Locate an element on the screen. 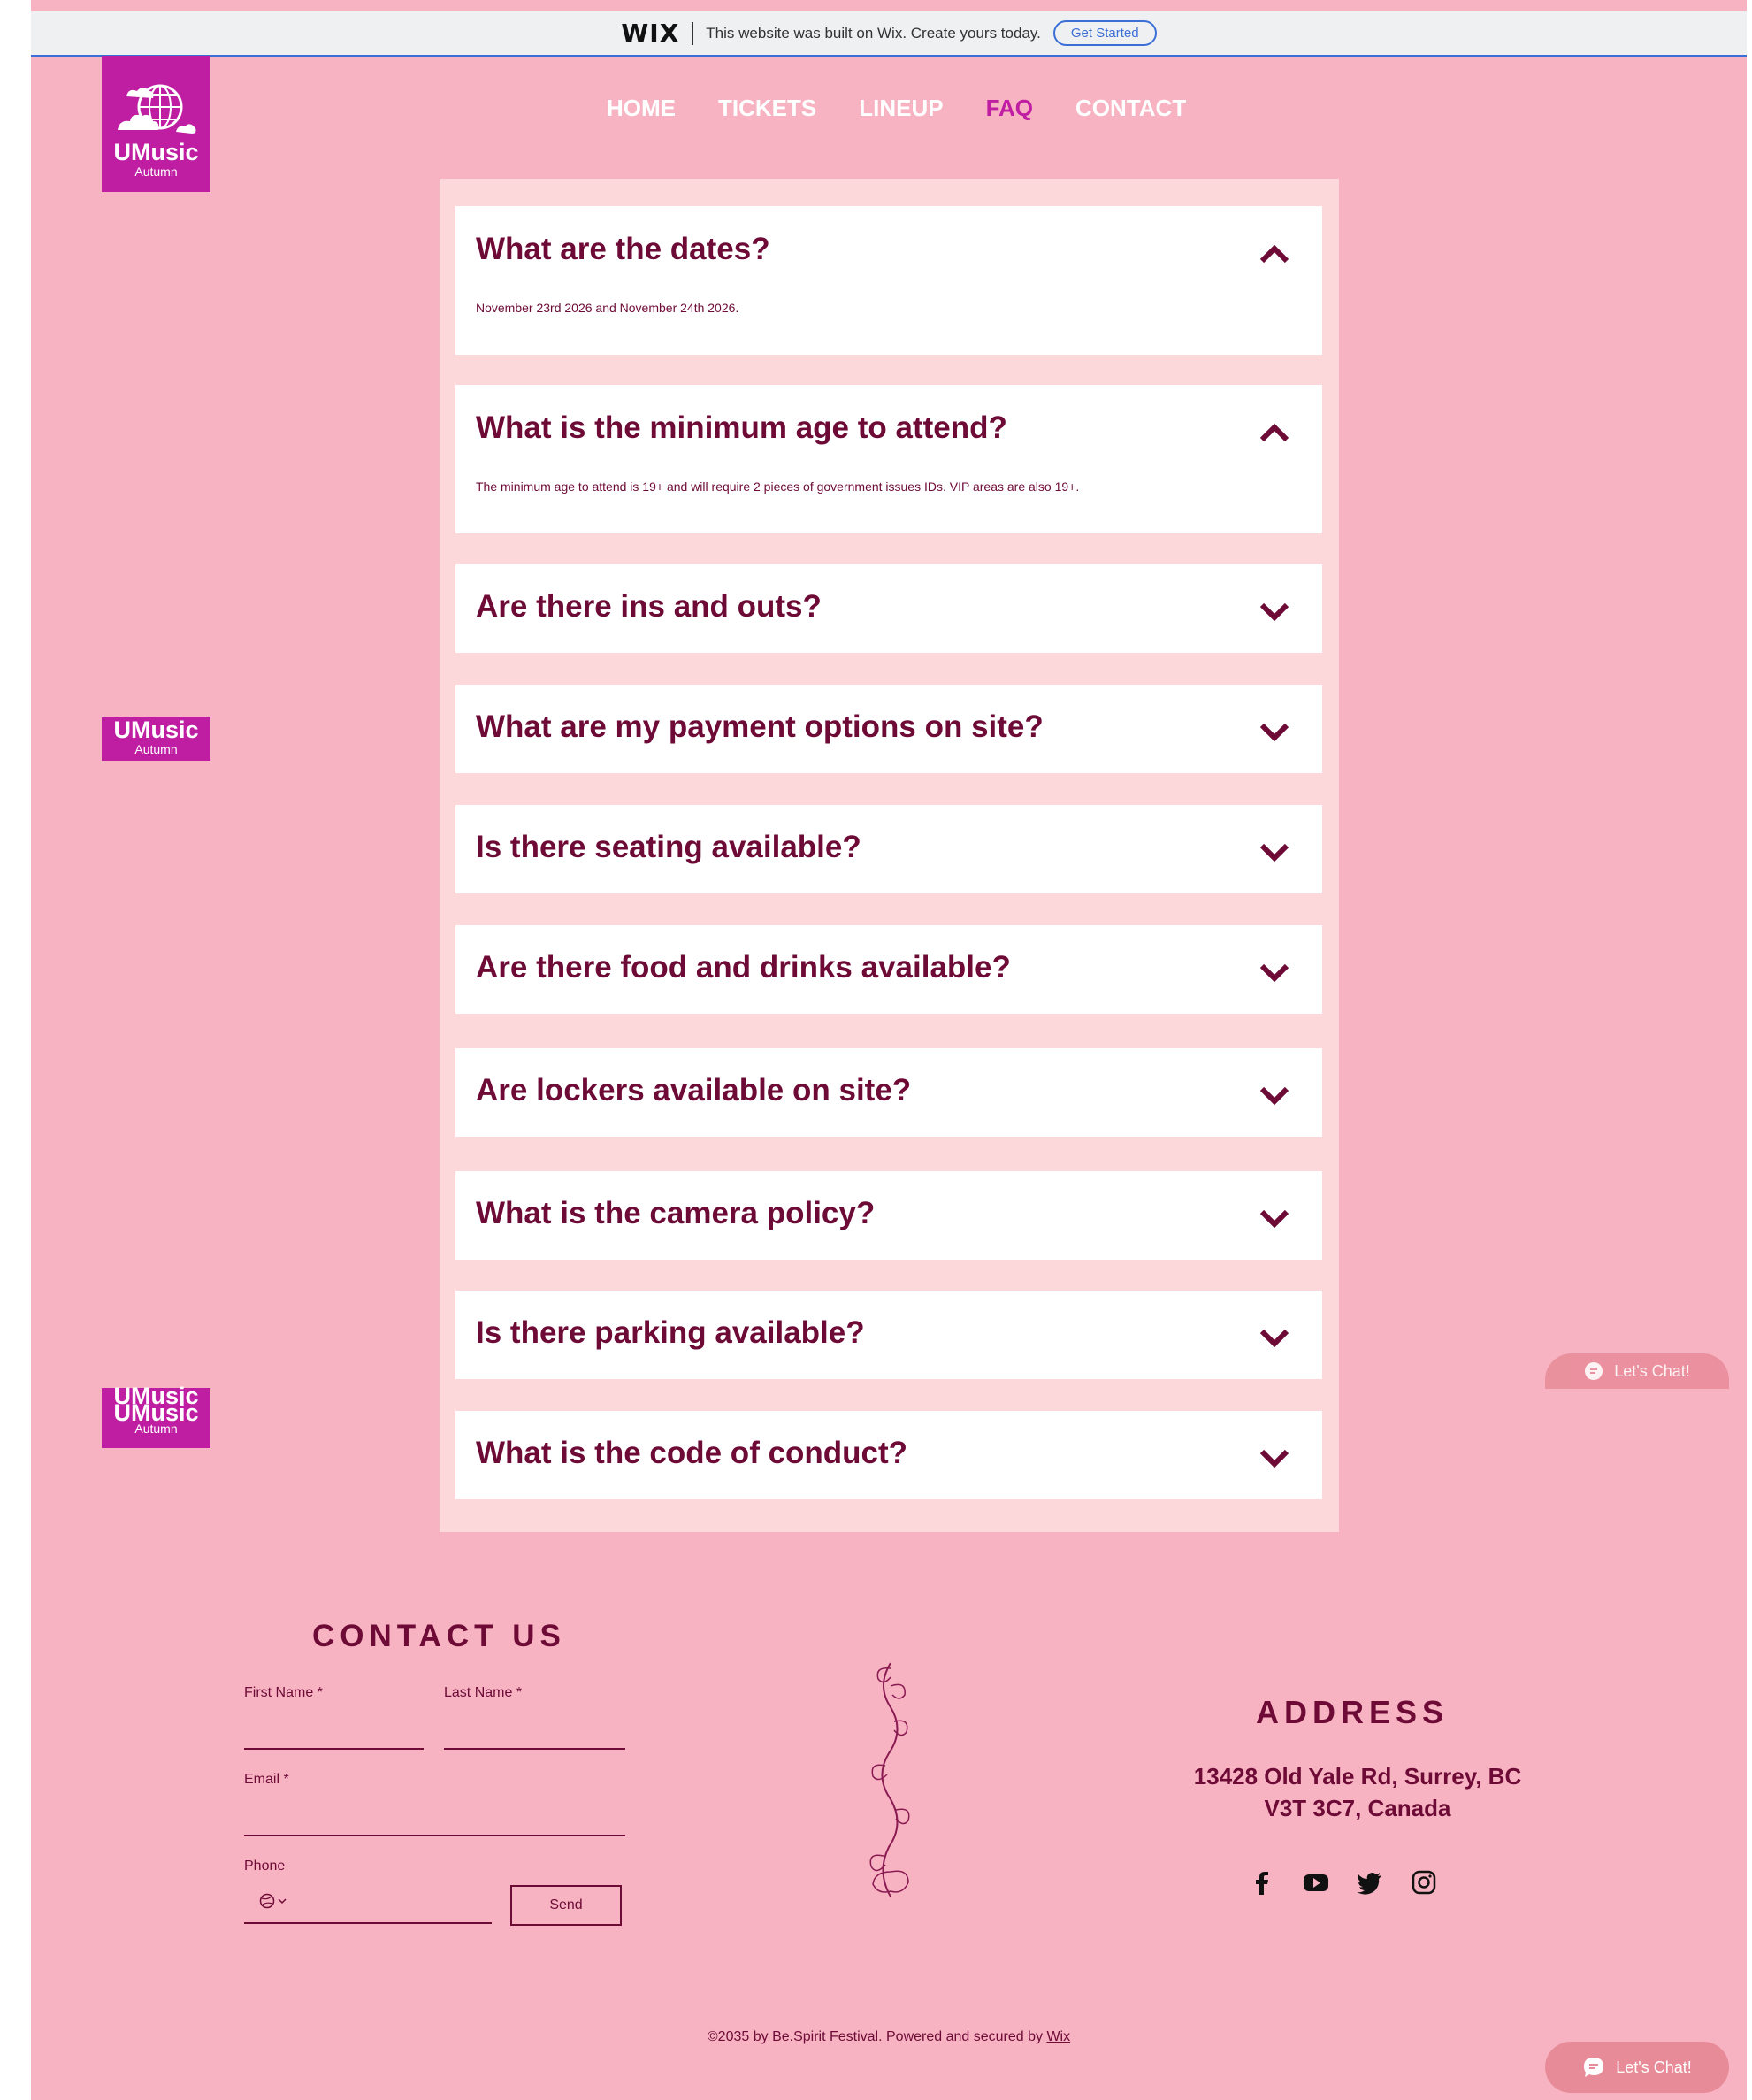 The height and width of the screenshot is (2100, 1752). floral-vine-icon is located at coordinates (890, 1779).